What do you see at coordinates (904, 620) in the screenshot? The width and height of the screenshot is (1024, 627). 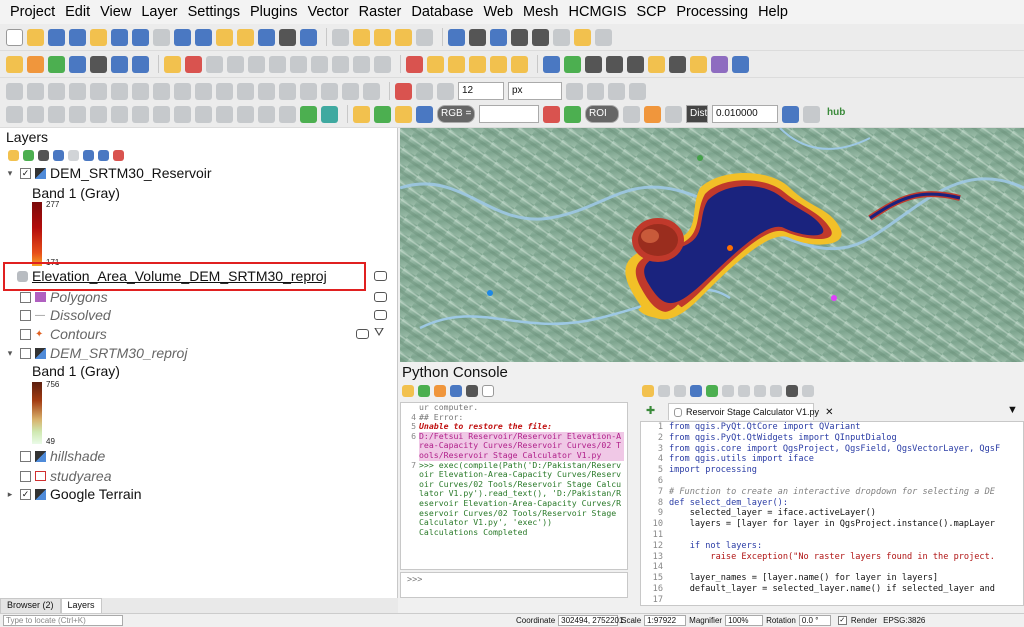 I see `crs-label: EPSG:3826` at bounding box center [904, 620].